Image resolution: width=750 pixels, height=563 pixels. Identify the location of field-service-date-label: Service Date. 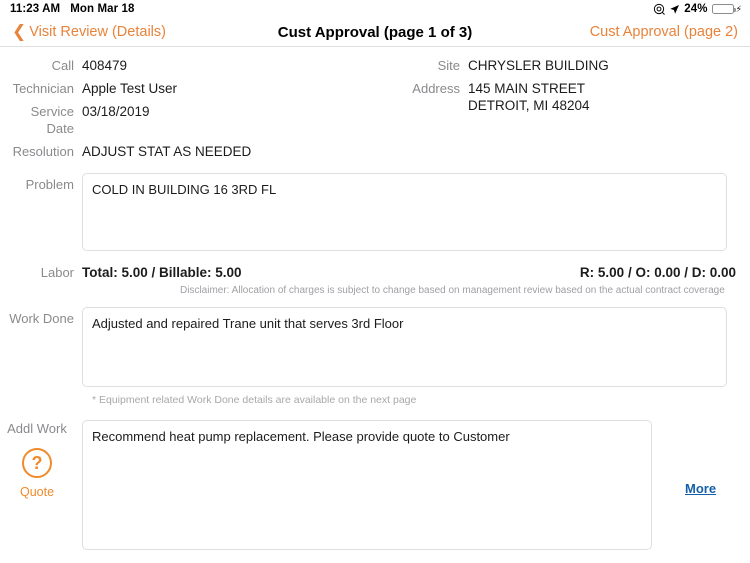
(52, 120).